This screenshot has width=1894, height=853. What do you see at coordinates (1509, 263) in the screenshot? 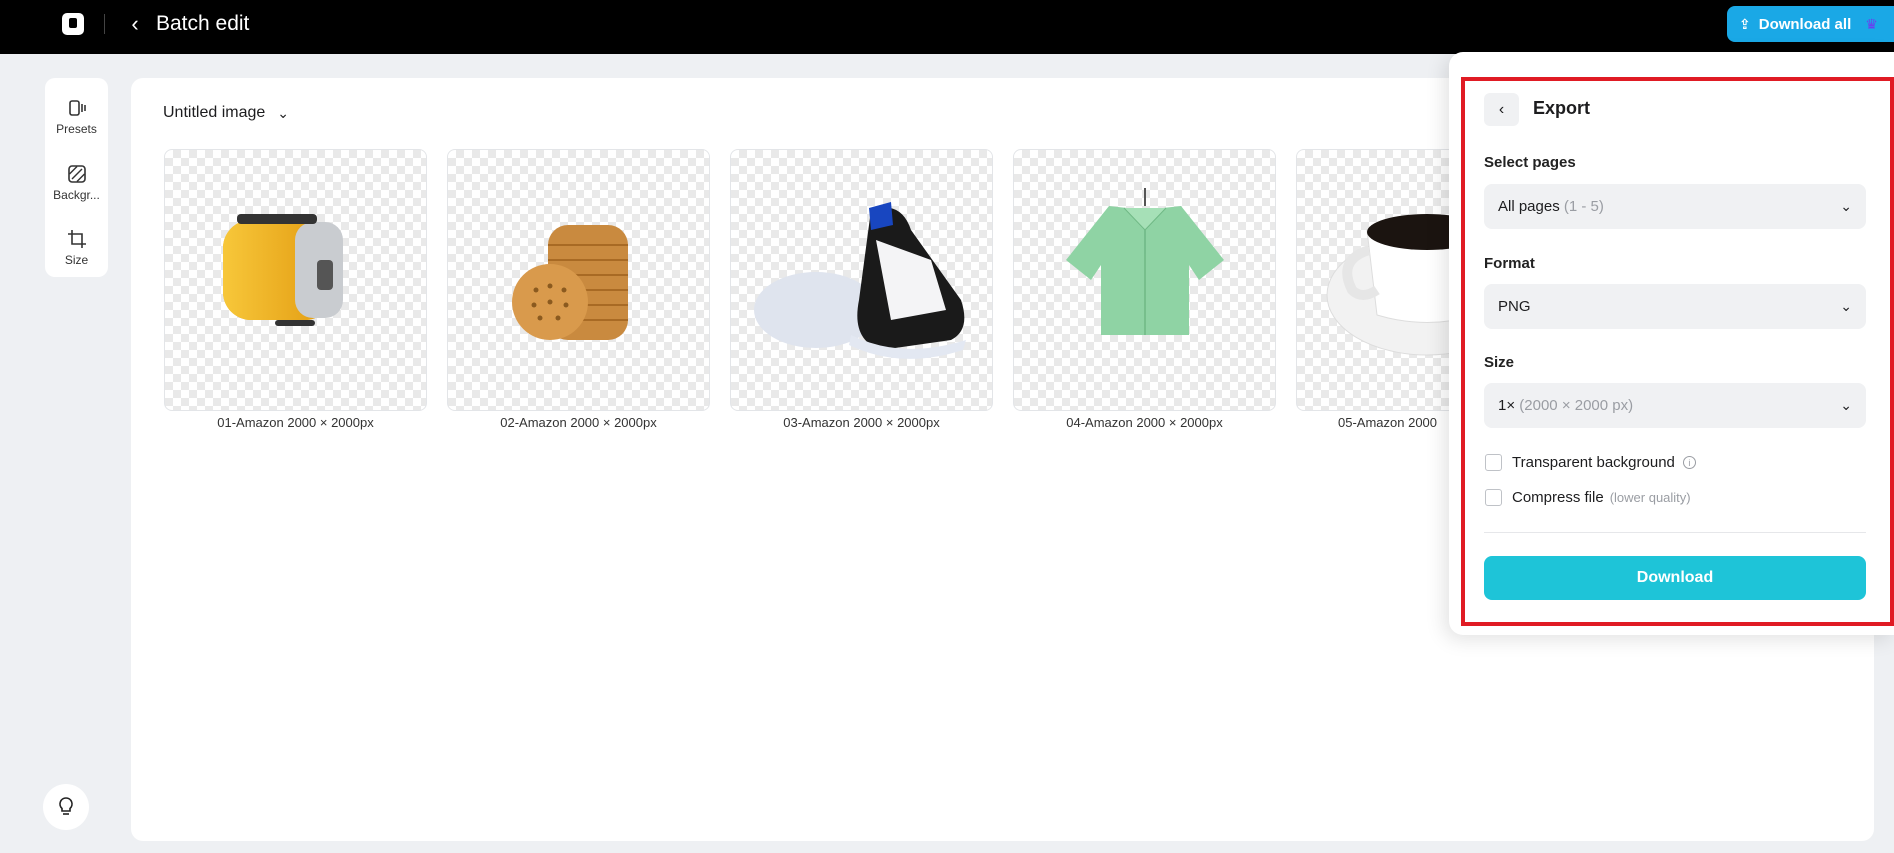
I see `format-label: Format` at bounding box center [1509, 263].